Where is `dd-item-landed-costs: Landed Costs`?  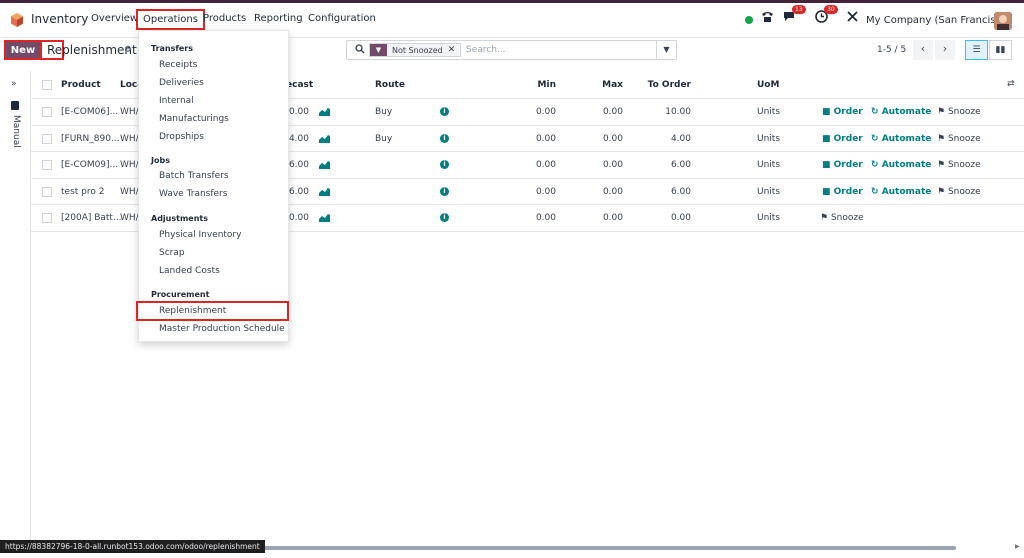 dd-item-landed-costs: Landed Costs is located at coordinates (189, 271).